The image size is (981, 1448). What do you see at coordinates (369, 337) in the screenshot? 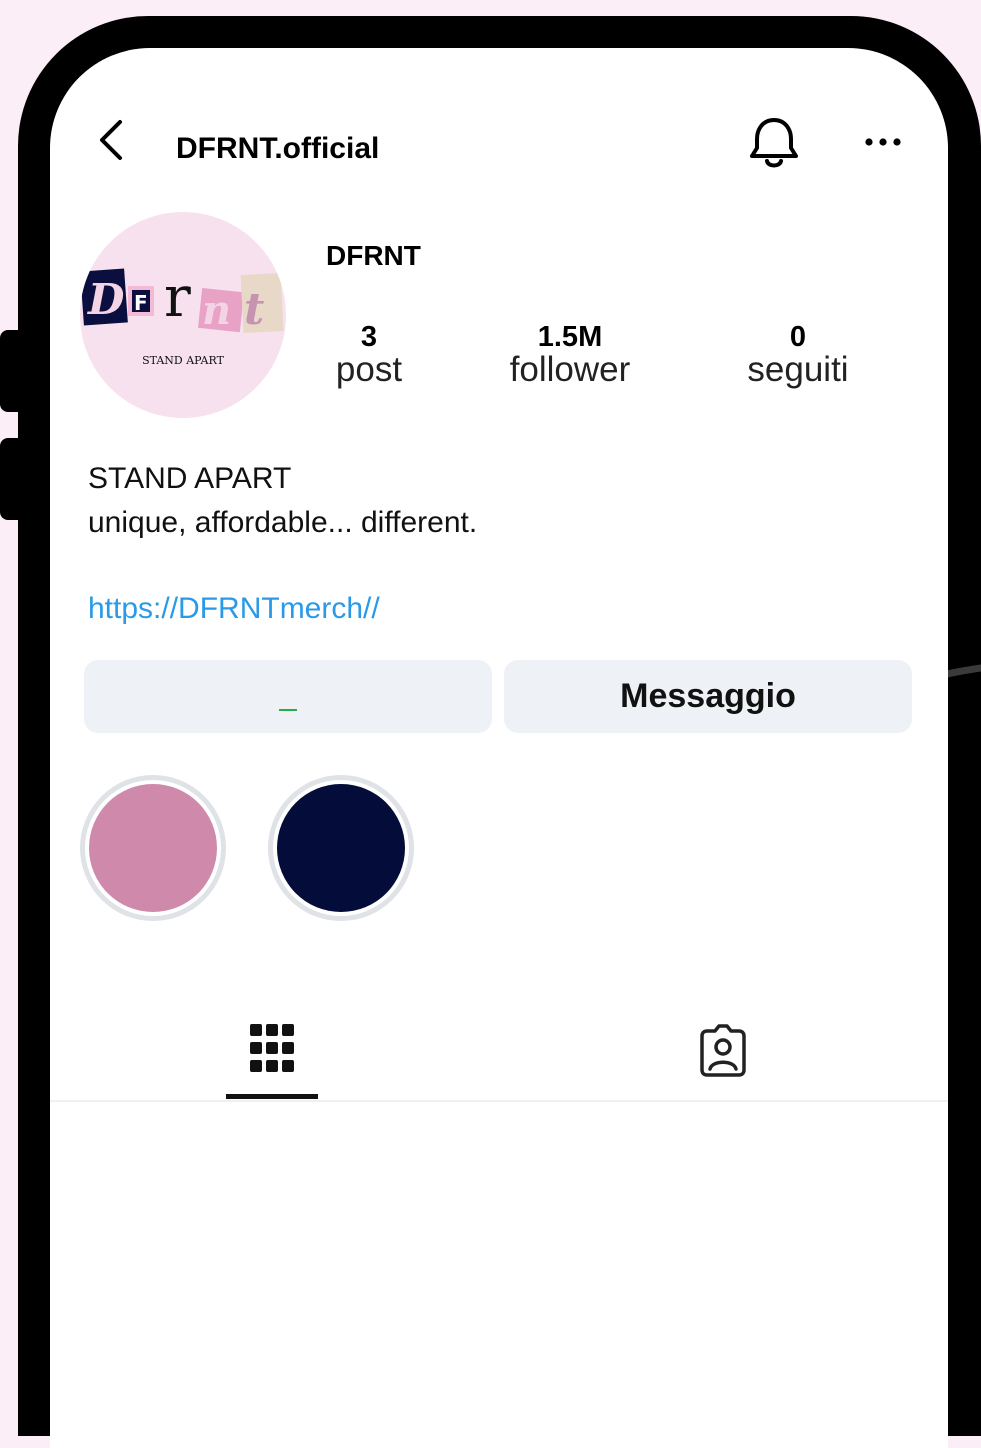
I see `stat-posts-count: 3` at bounding box center [369, 337].